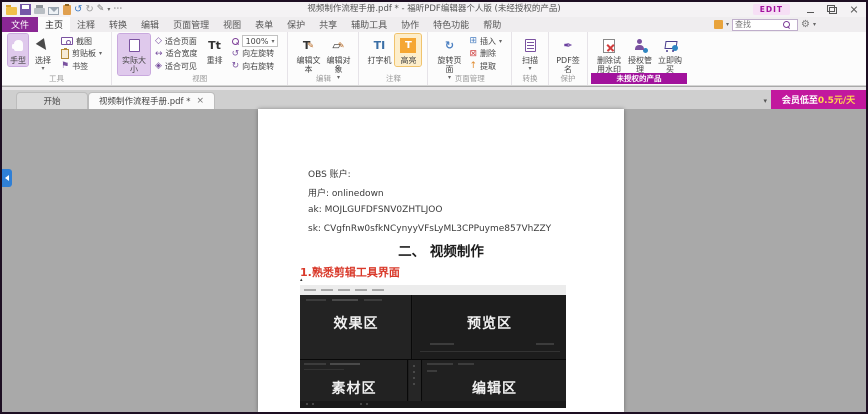 Image resolution: width=868 pixels, height=414 pixels. What do you see at coordinates (81, 41) in the screenshot?
I see `snapshot-button: 截图` at bounding box center [81, 41].